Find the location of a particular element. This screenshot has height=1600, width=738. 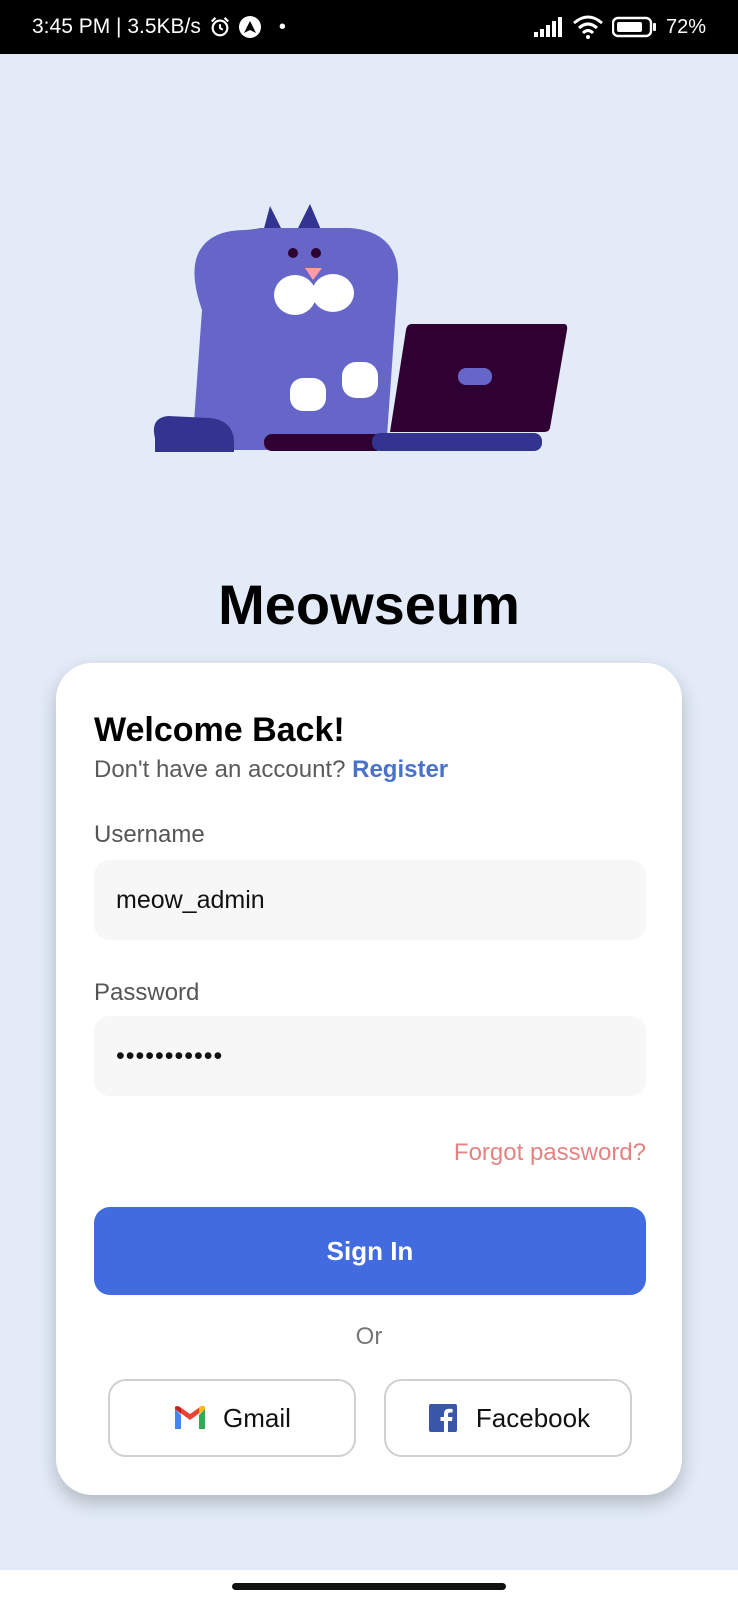

sign-in-label: Sign In is located at coordinates (370, 1250).